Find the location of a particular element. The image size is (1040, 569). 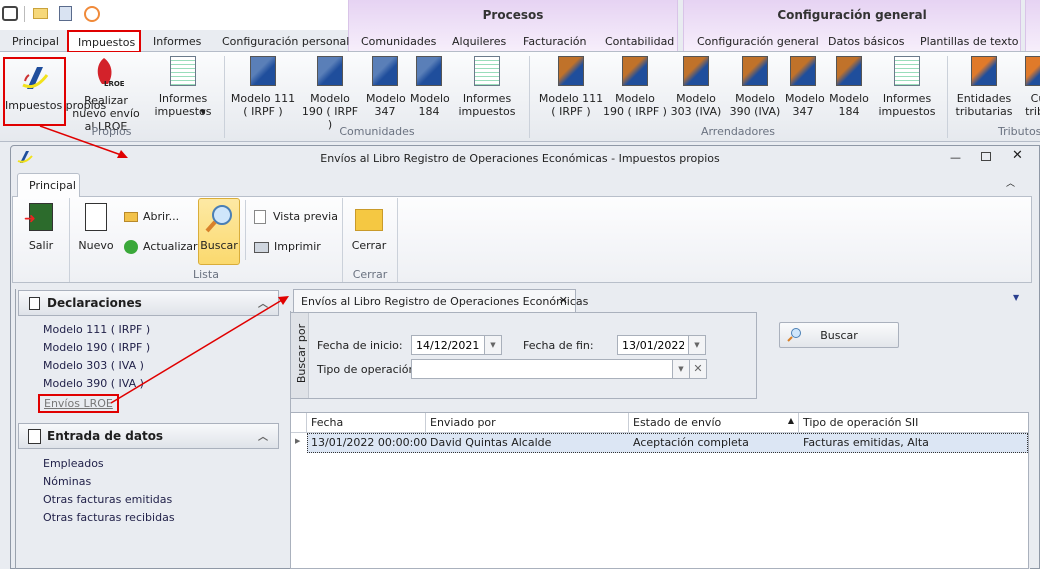

sidebar-item-modelo-303: Modelo 303 ( IVA ) is located at coordinates (93, 365).